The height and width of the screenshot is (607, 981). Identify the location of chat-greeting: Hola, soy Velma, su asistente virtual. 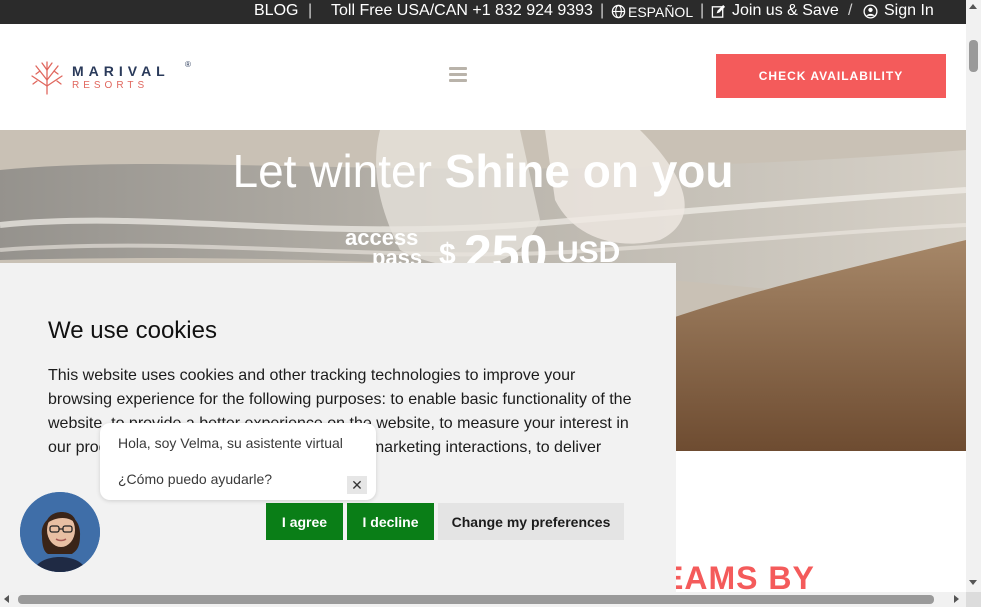
(230, 443).